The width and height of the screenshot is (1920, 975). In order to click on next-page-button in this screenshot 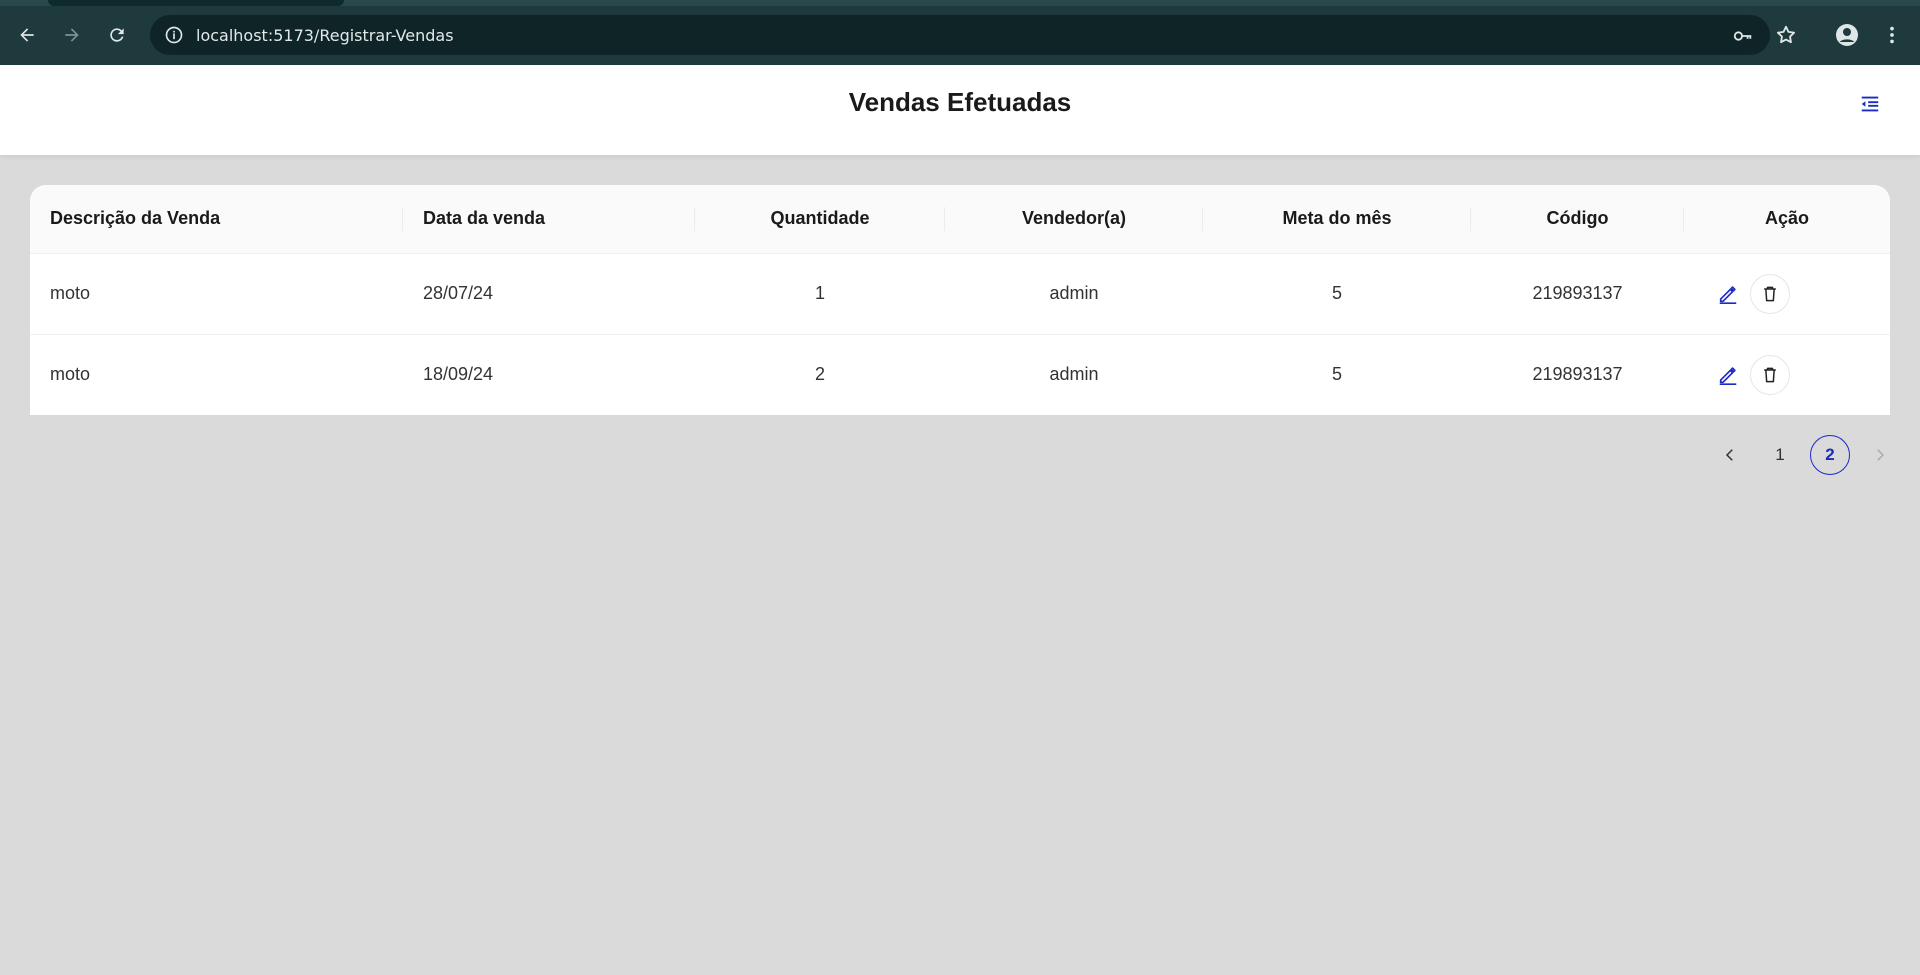, I will do `click(1880, 455)`.